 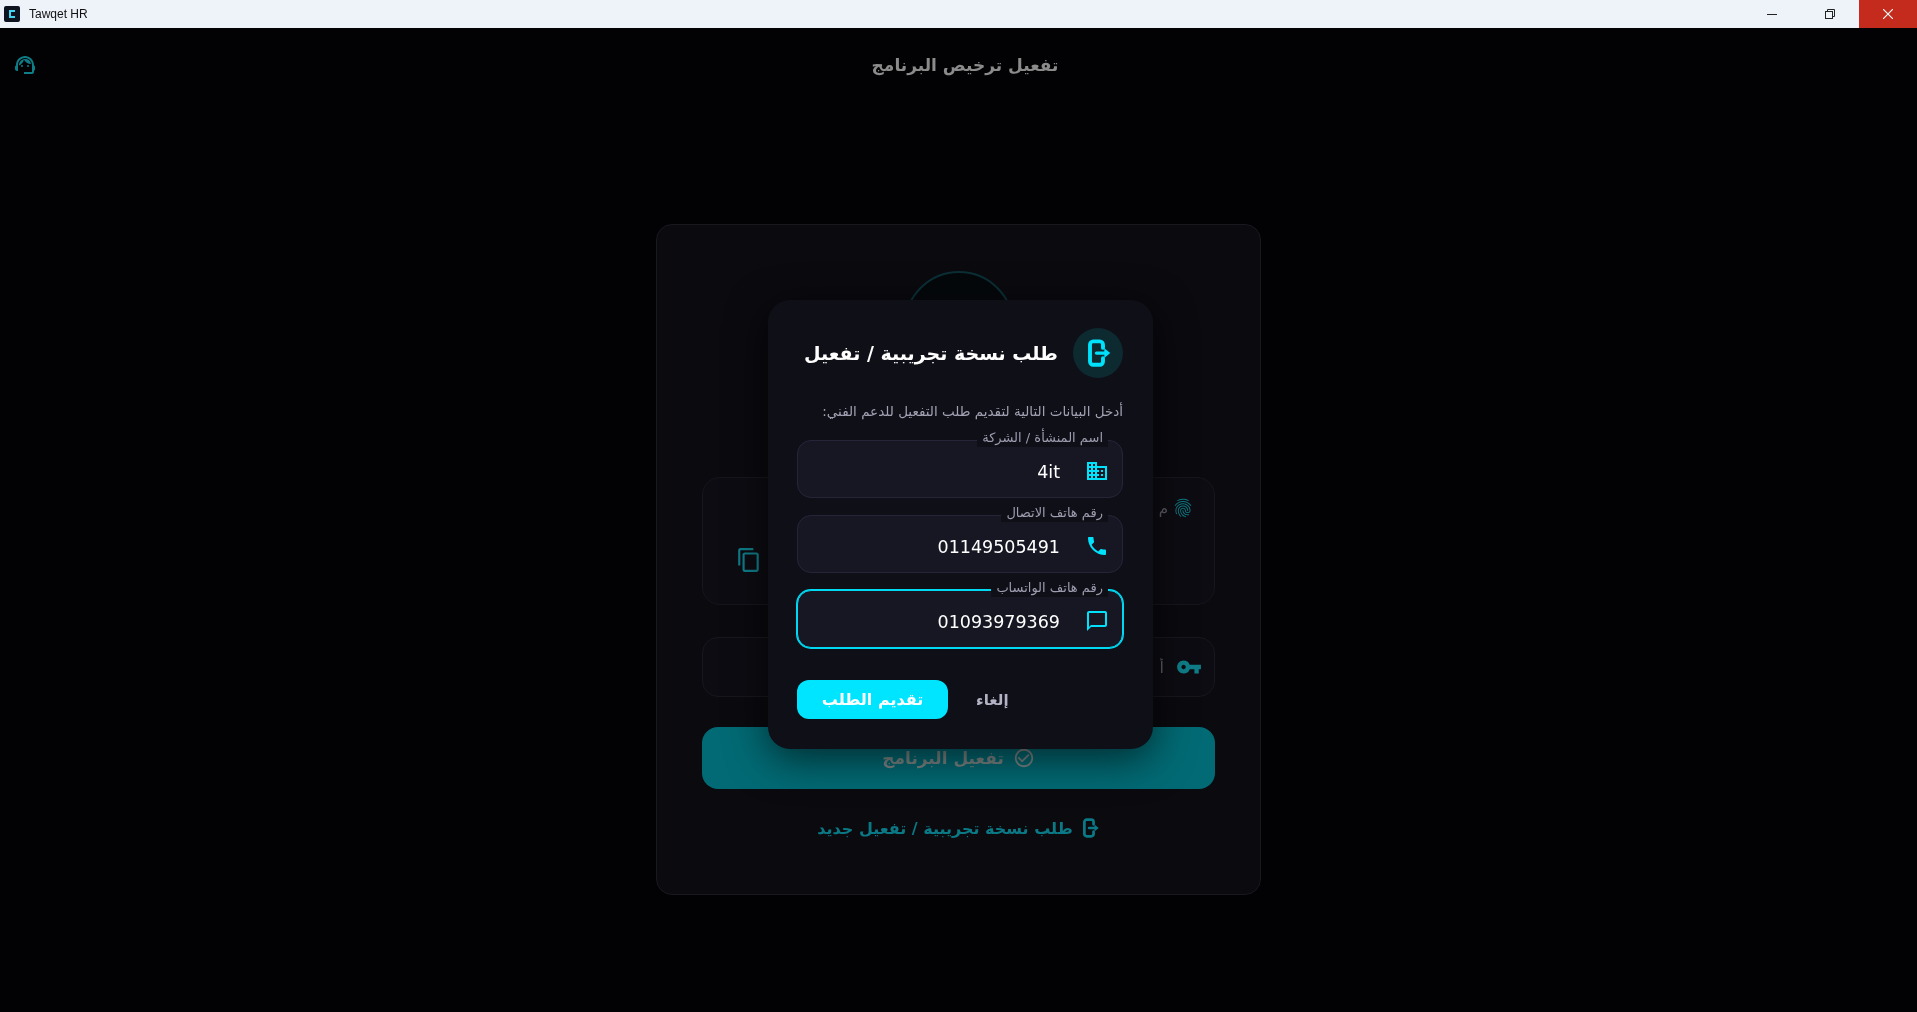 I want to click on dialog-description: أدخل البيانات التالية لتقديم طلب التفعيل للدعم الفني:, so click(x=972, y=411).